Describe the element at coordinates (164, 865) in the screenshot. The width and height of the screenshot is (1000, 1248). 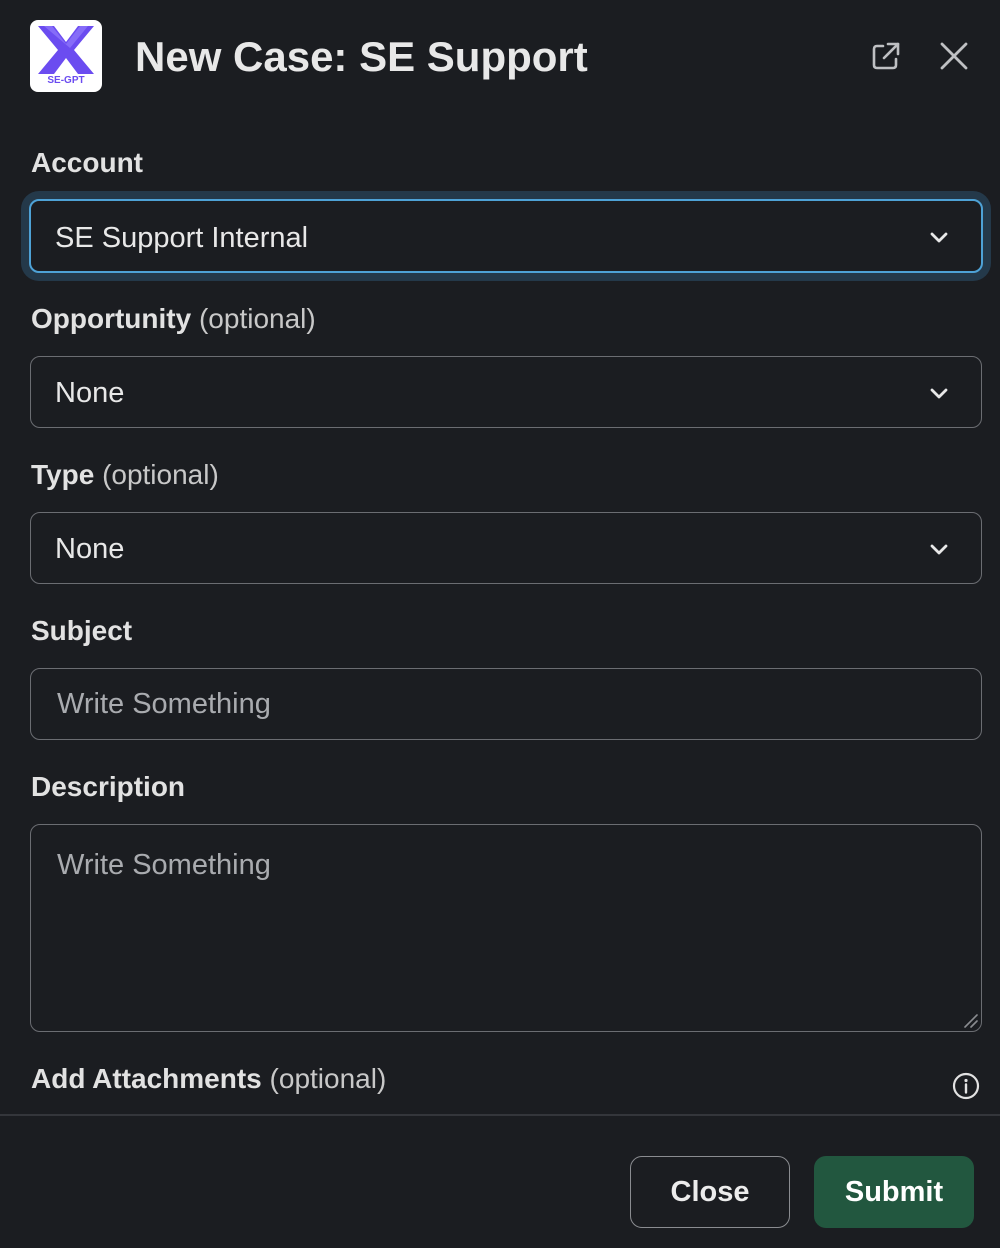
I see `description-placeholder: Write Something` at that location.